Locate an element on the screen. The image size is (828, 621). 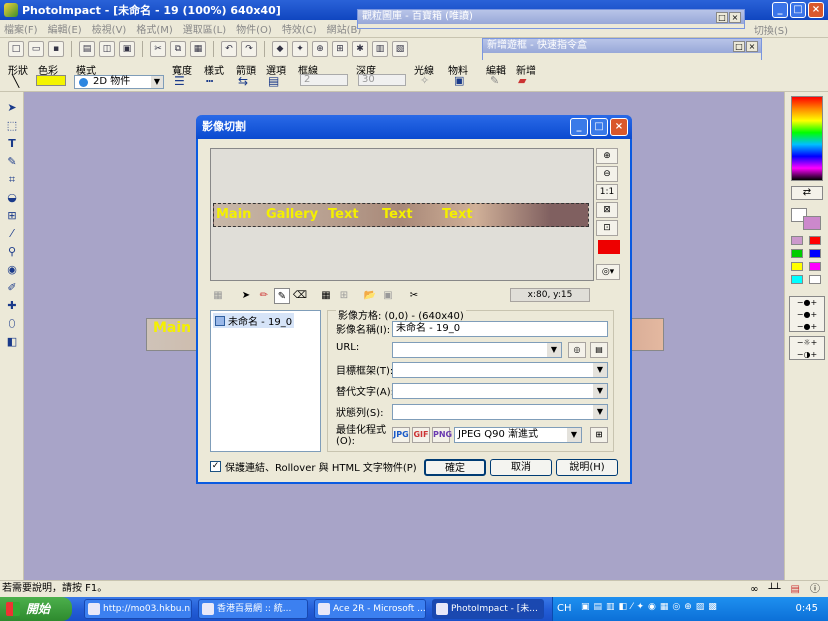
menu-object: 物件(O) is located at coordinates (254, 28).